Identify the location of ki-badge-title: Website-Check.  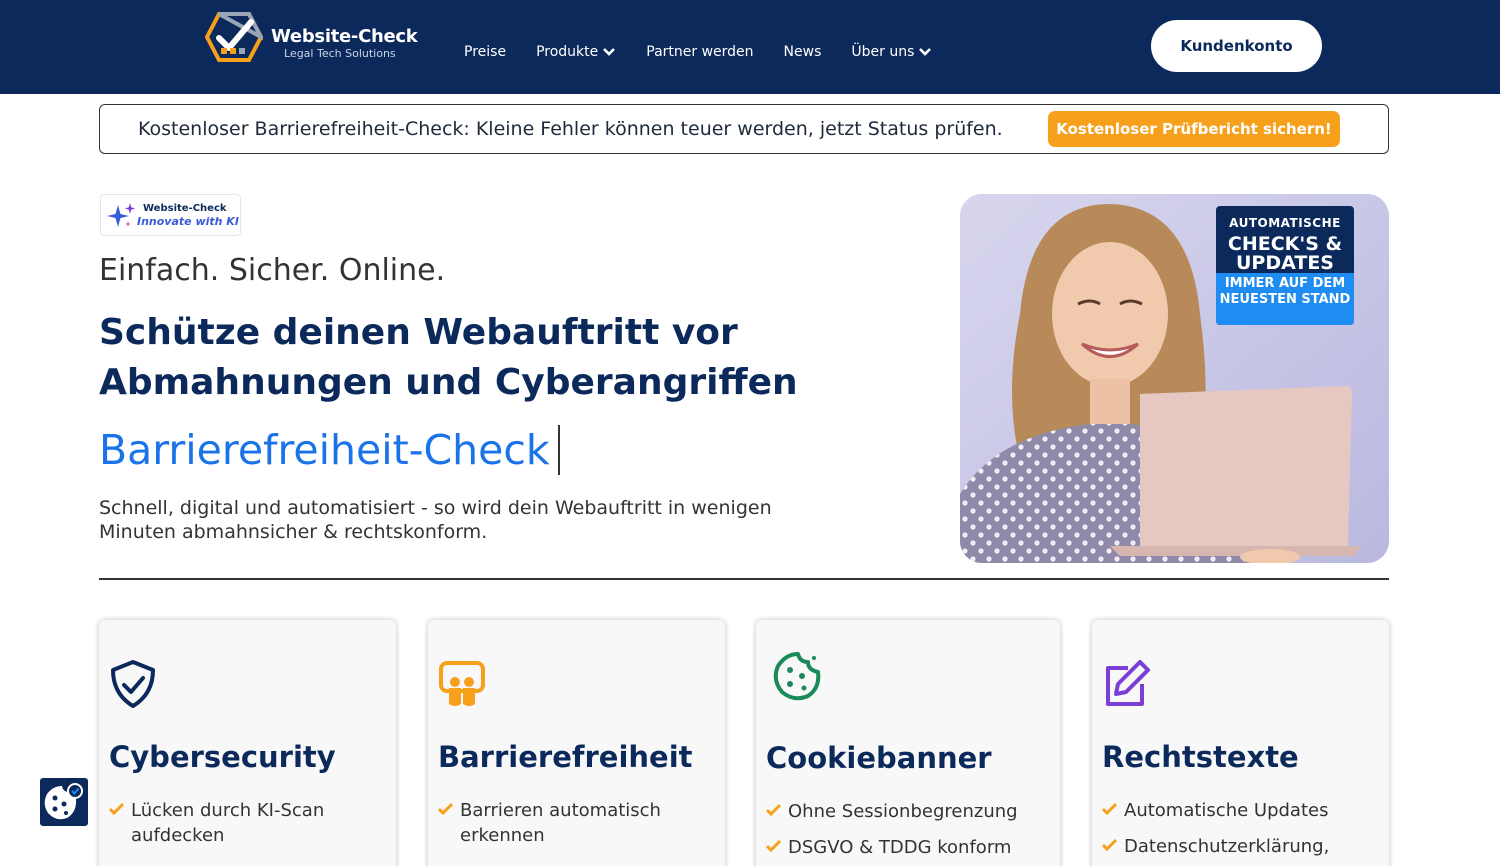
(185, 208).